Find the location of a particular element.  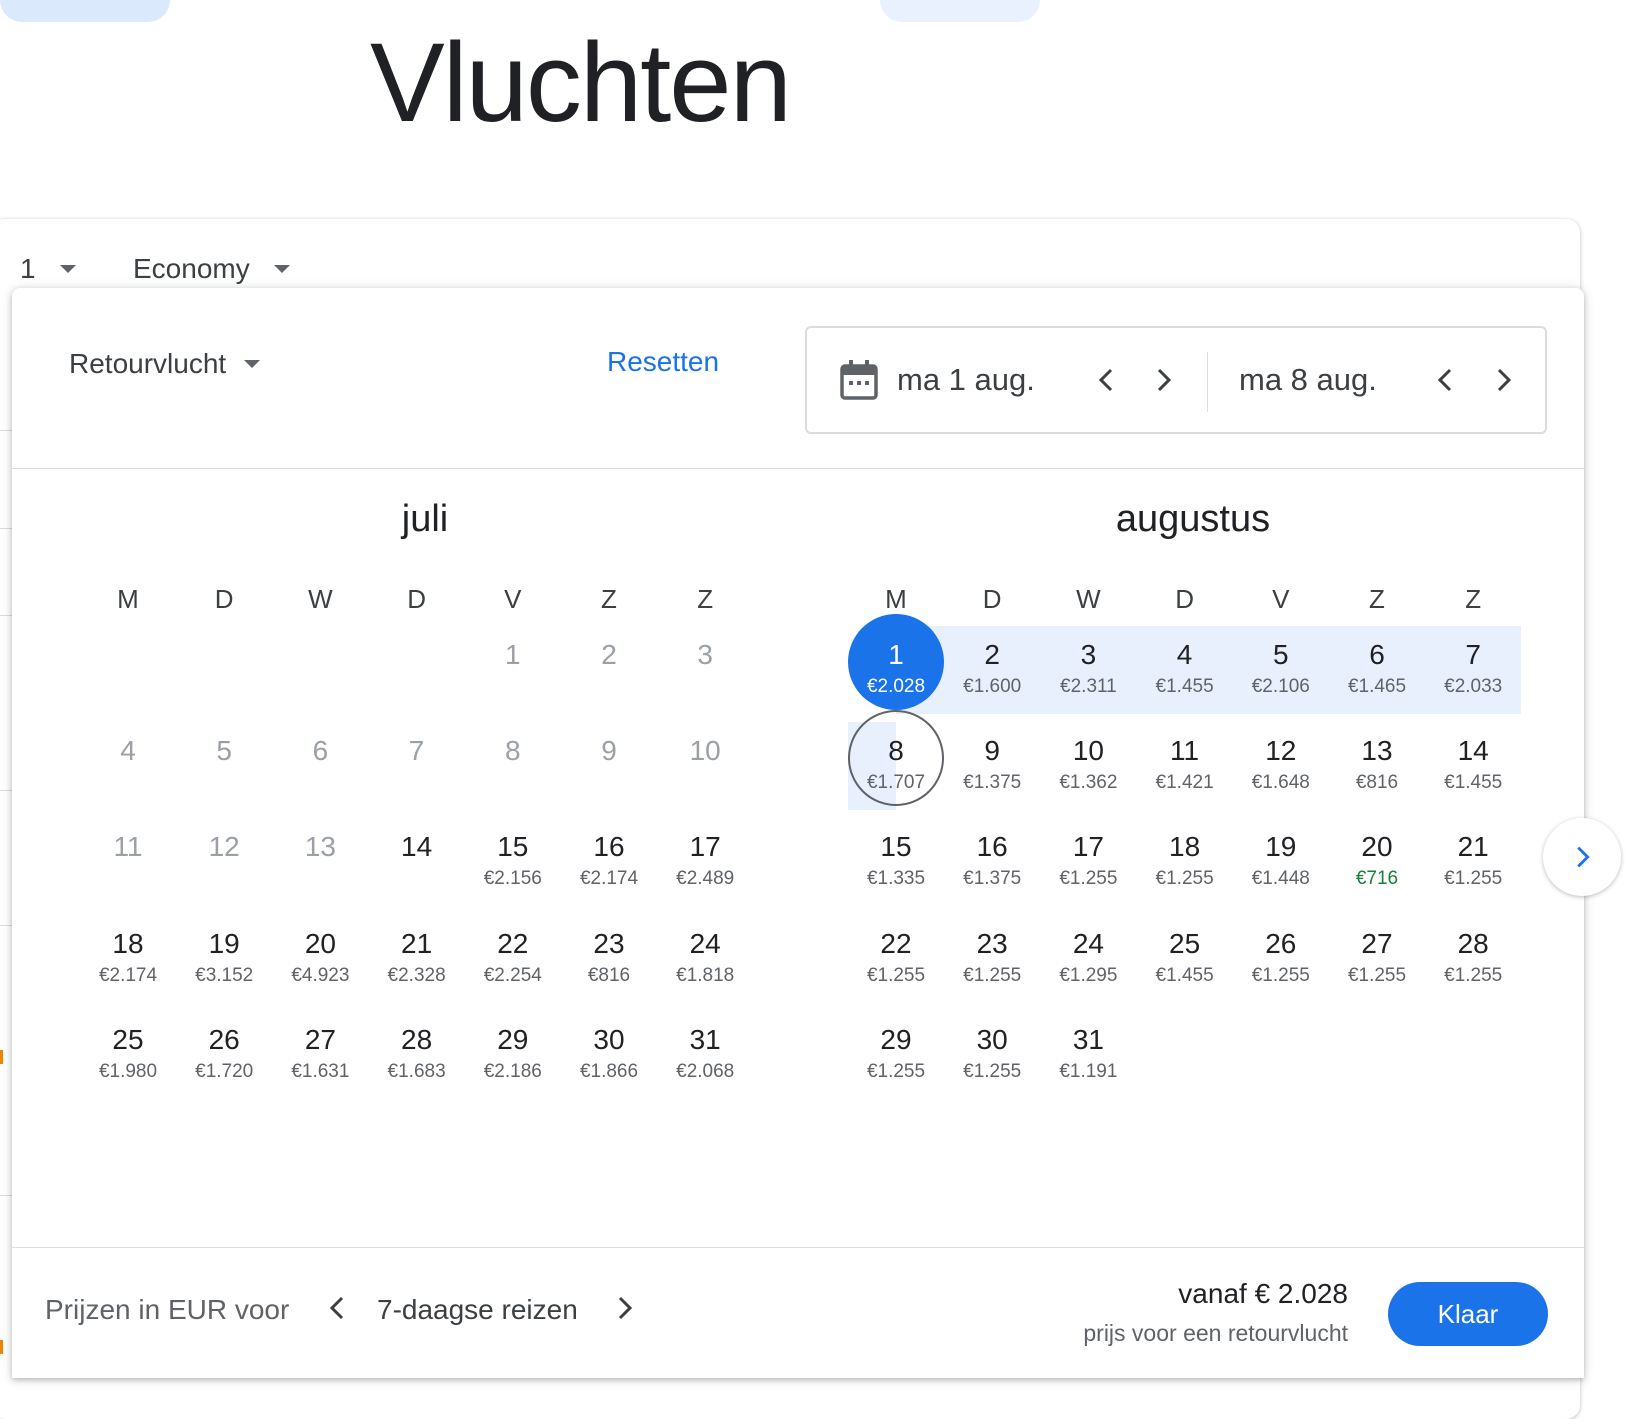

calendar-day: 23 €1.255 is located at coordinates (992, 951).